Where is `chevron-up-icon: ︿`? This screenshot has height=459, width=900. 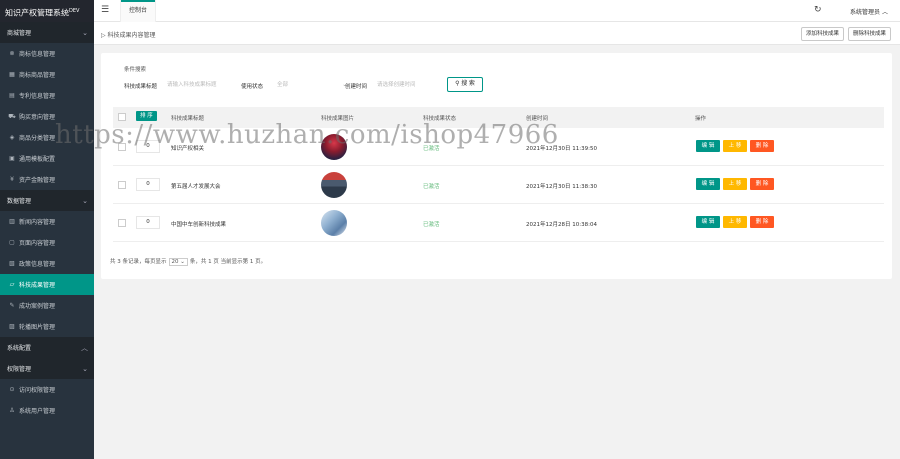
chevron-up-icon: ︿ is located at coordinates (84, 347).